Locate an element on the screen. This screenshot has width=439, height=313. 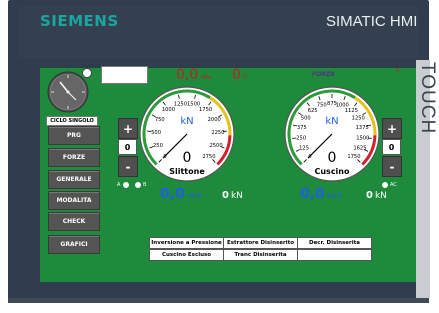
gauge-slittone-tick-label: 1250 is located at coordinates (180, 105).